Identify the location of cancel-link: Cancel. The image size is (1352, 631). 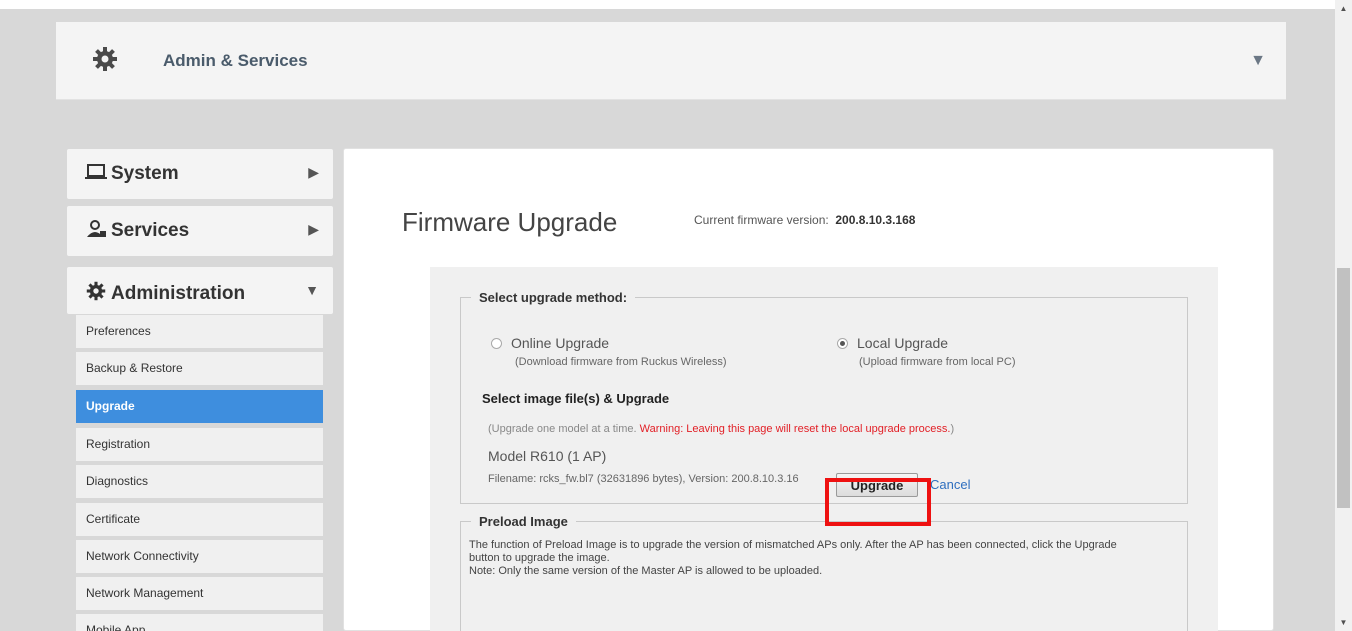
(950, 484).